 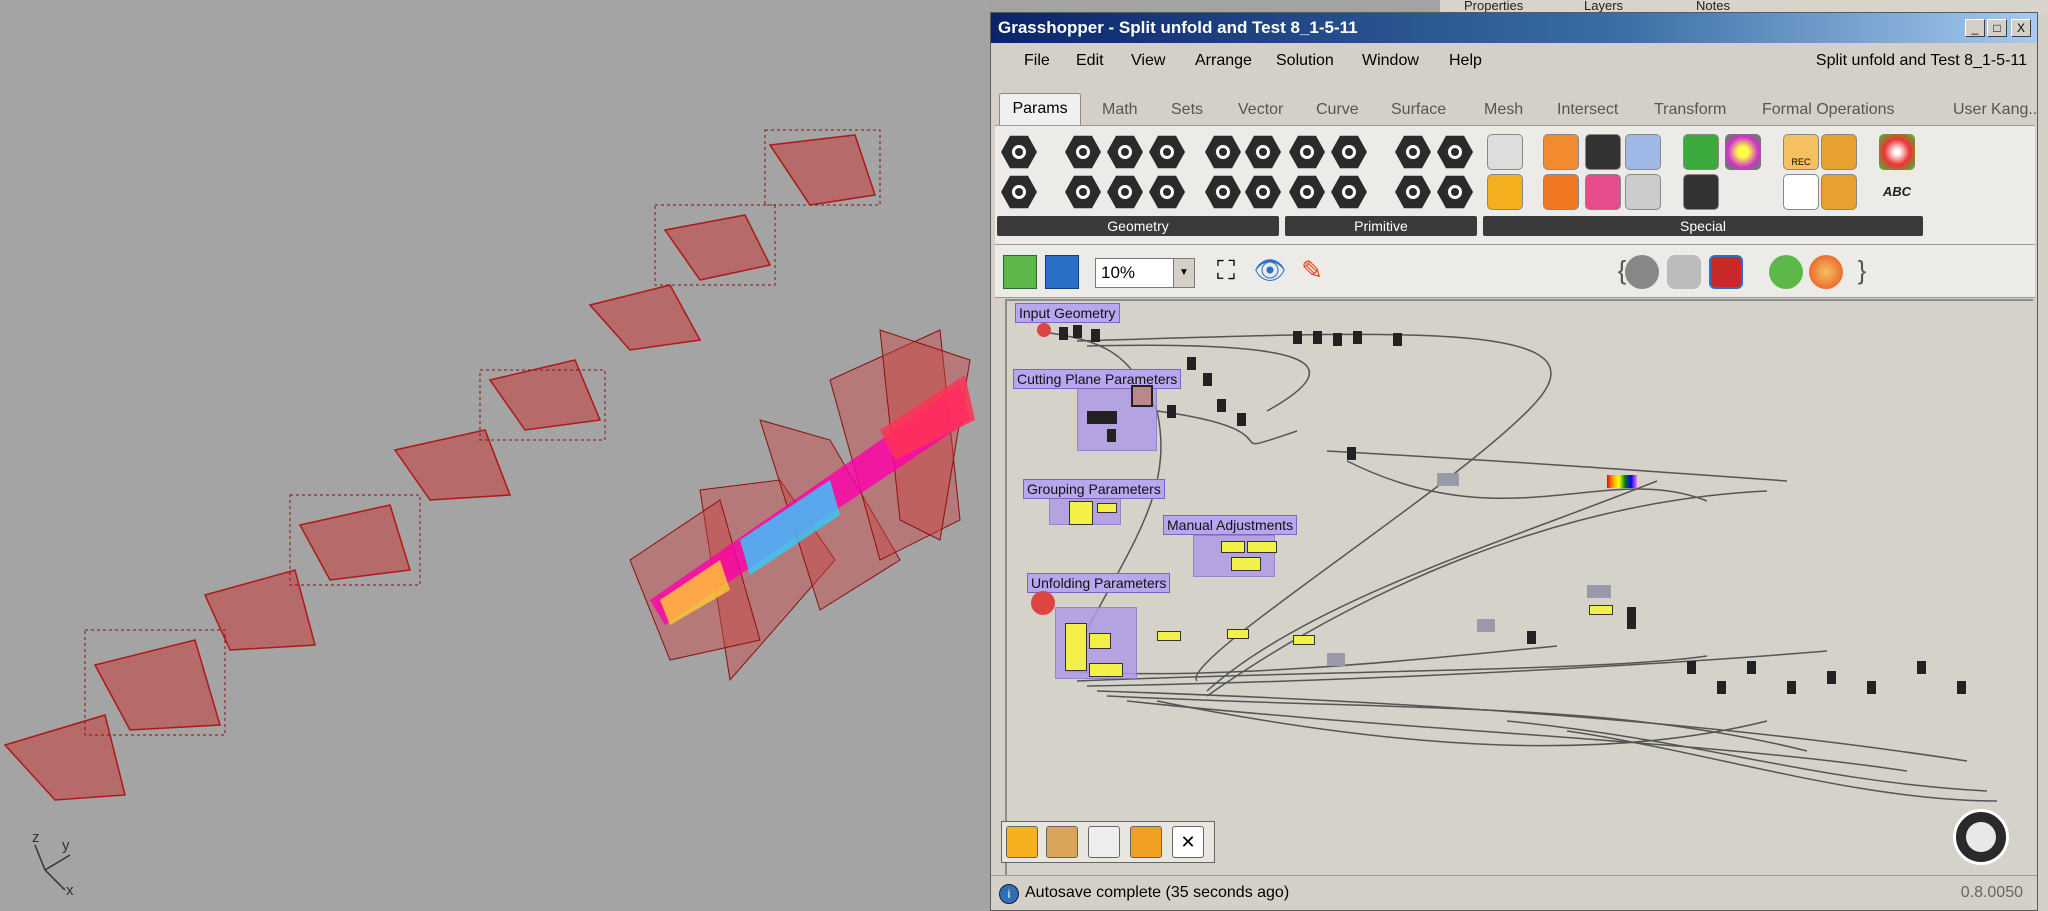 What do you see at coordinates (1786, 272) in the screenshot?
I see `preview-mesh-icon` at bounding box center [1786, 272].